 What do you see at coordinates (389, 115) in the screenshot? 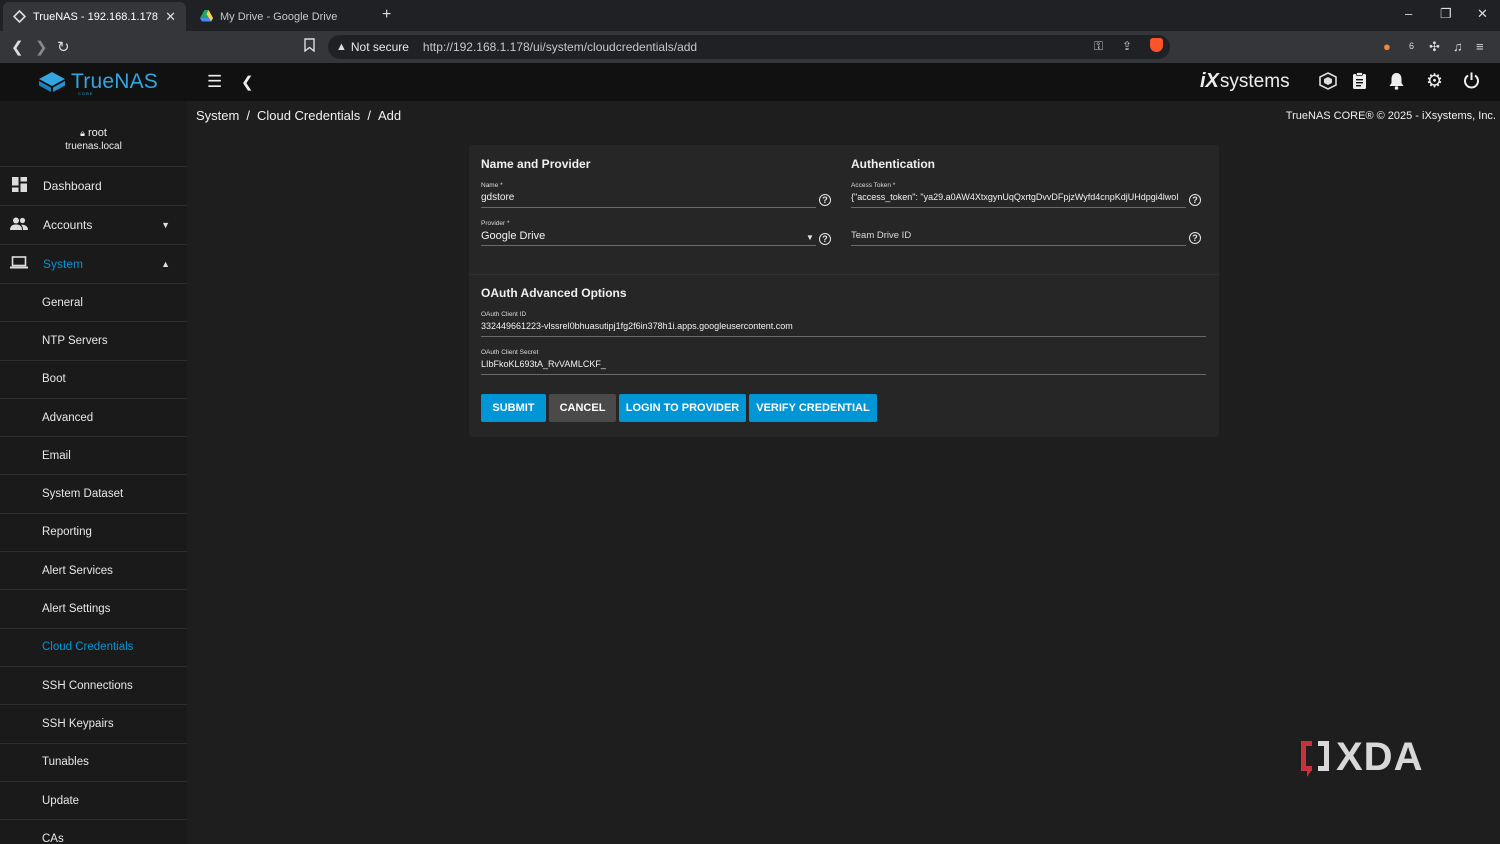
I see `breadcrumb-add: Add` at bounding box center [389, 115].